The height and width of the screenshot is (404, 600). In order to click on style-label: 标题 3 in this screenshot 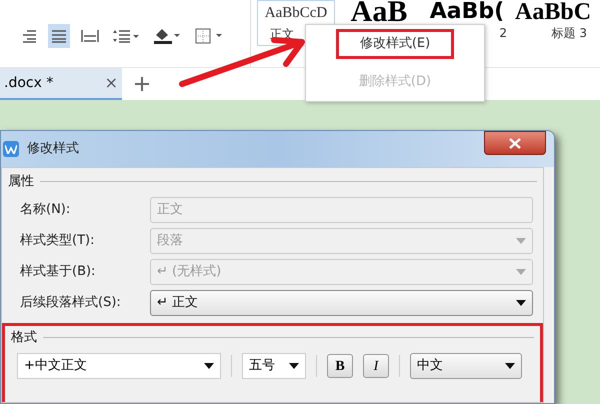, I will do `click(570, 33)`.